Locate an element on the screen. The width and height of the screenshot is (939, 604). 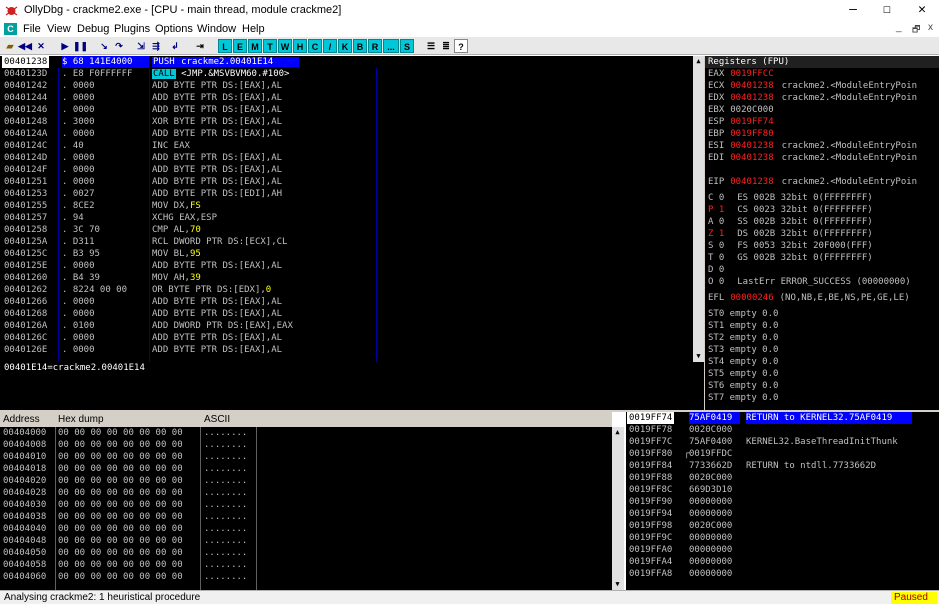
menu-options: Options is located at coordinates (174, 29).